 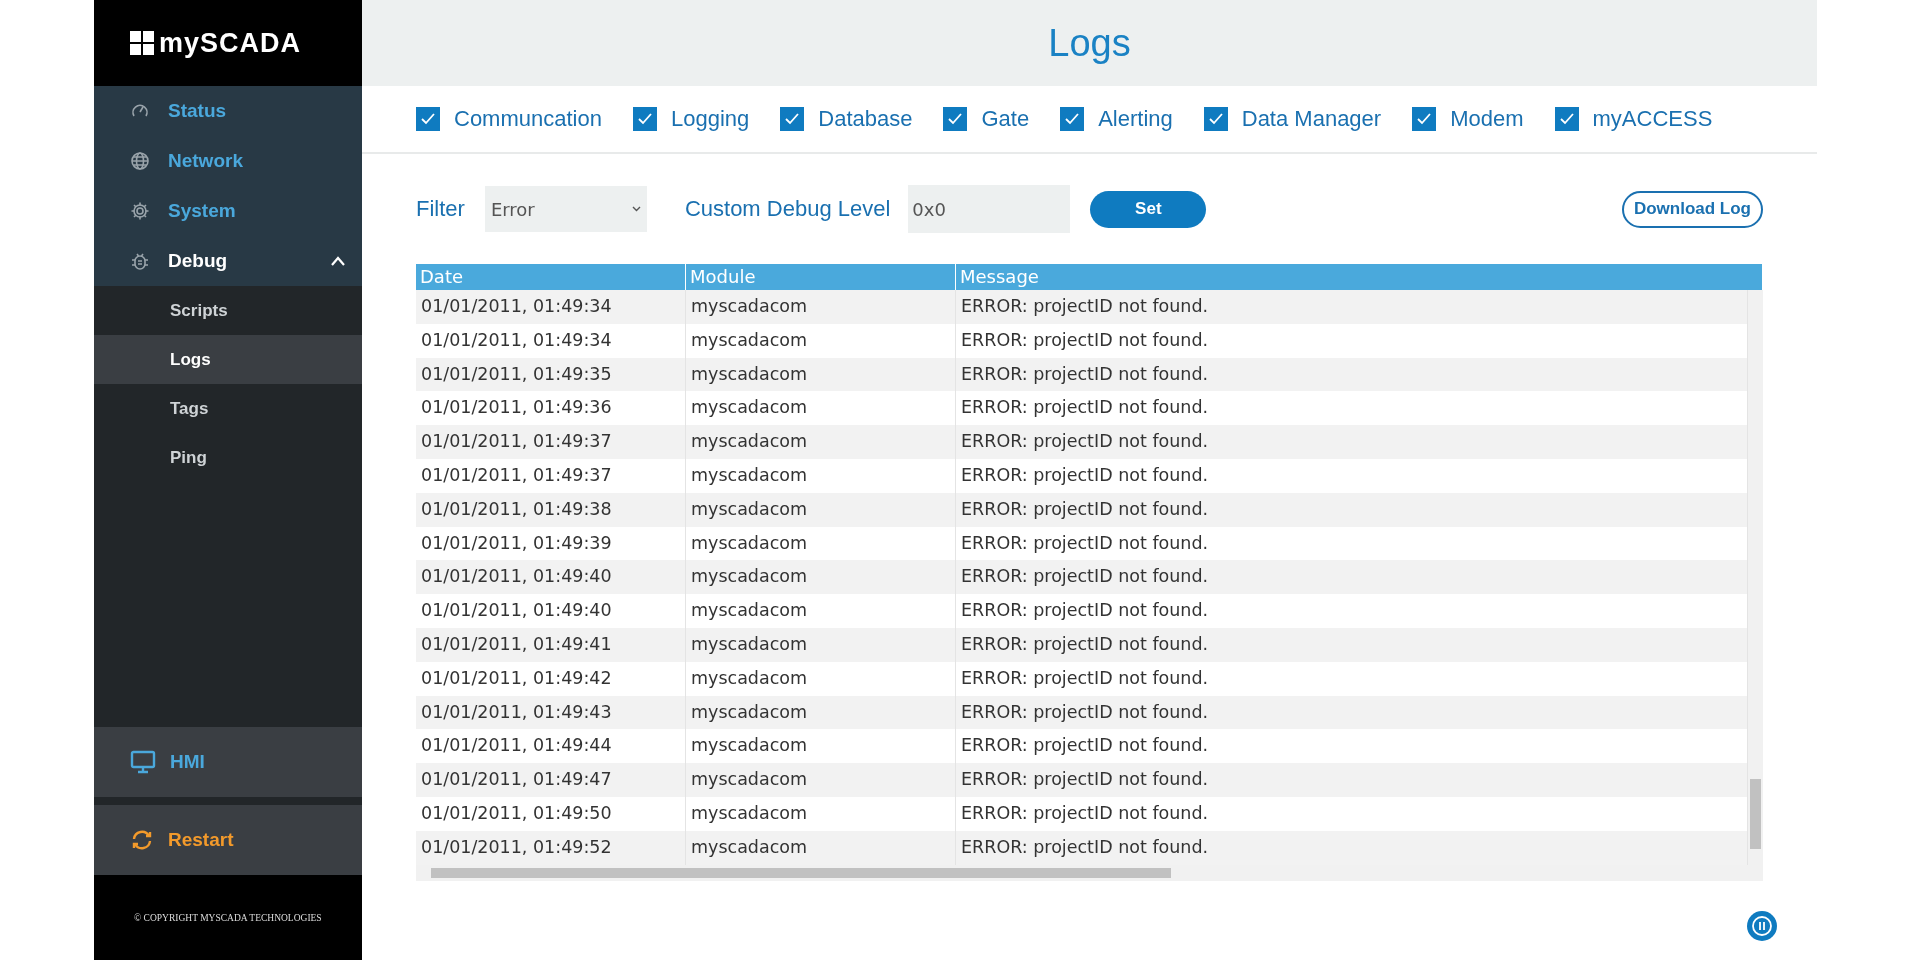 What do you see at coordinates (228, 261) in the screenshot?
I see `nav-item: Debug` at bounding box center [228, 261].